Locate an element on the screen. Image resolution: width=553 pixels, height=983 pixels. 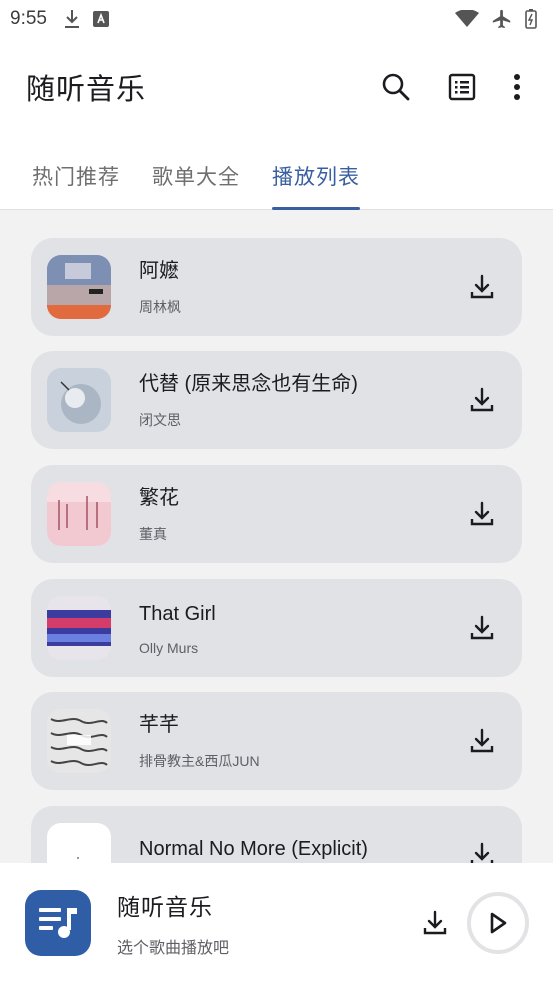
playlist-button is located at coordinates (462, 87).